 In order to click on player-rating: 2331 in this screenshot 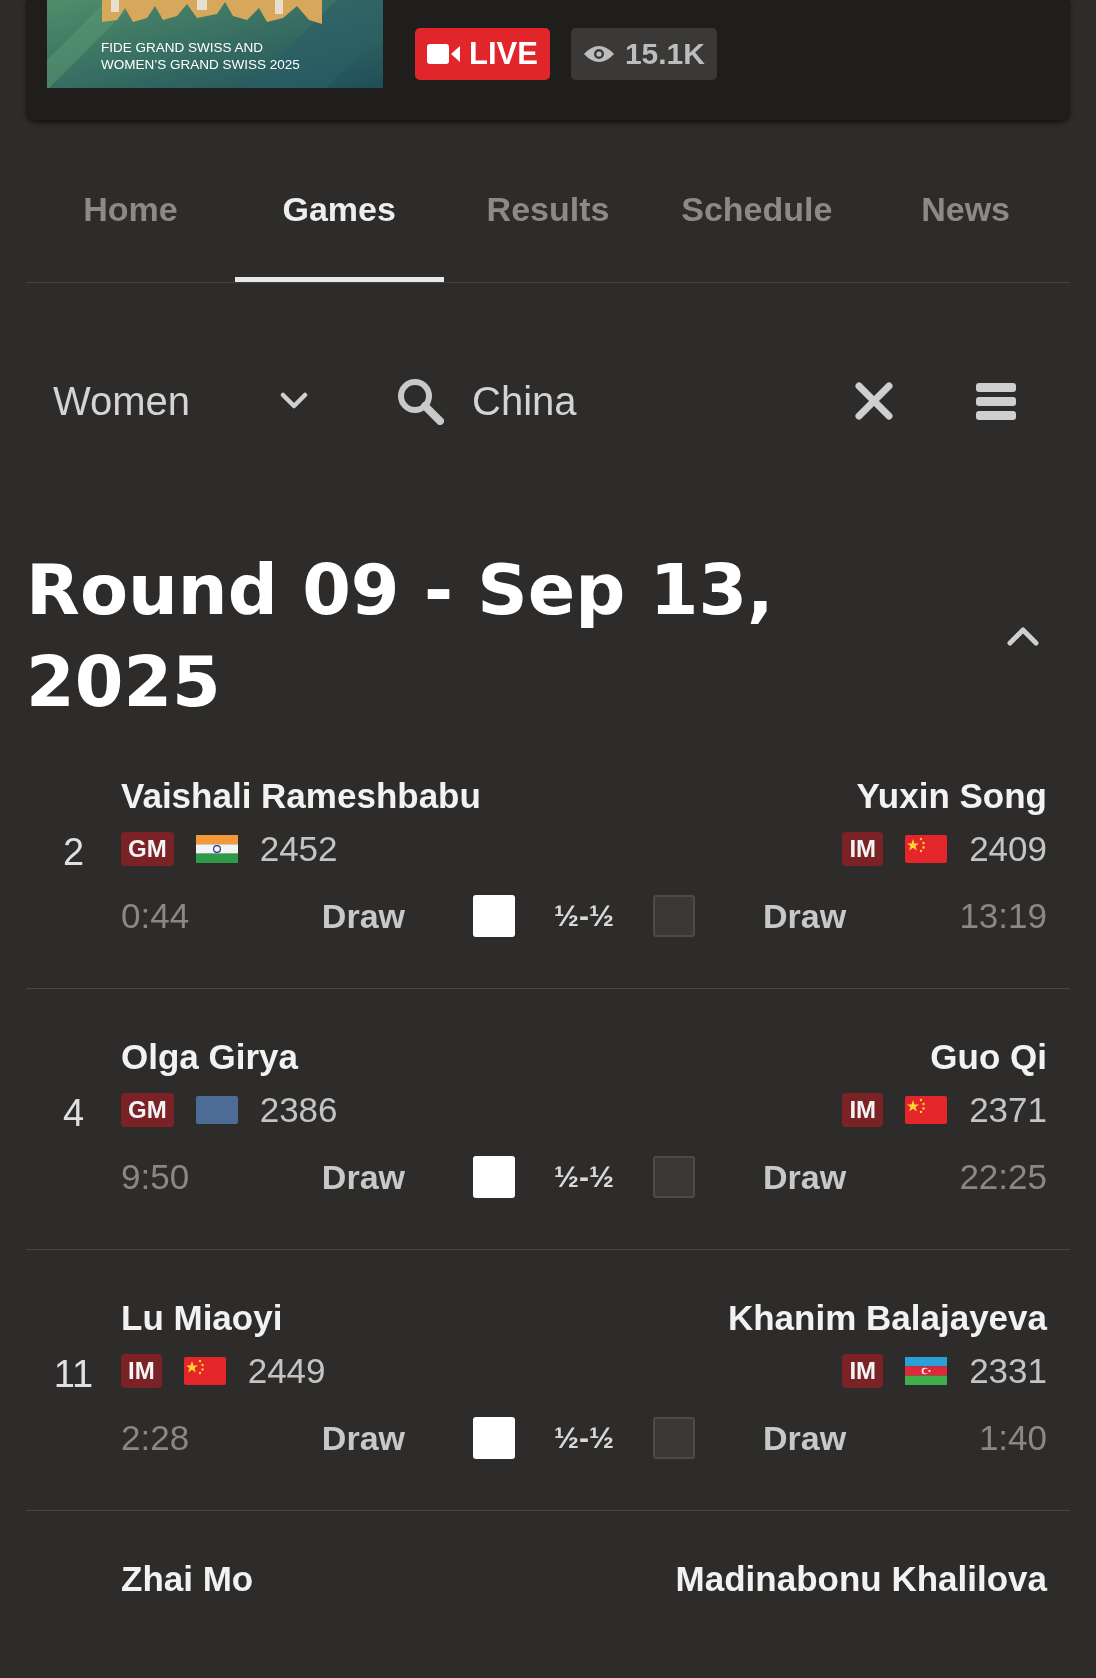, I will do `click(1008, 1371)`.